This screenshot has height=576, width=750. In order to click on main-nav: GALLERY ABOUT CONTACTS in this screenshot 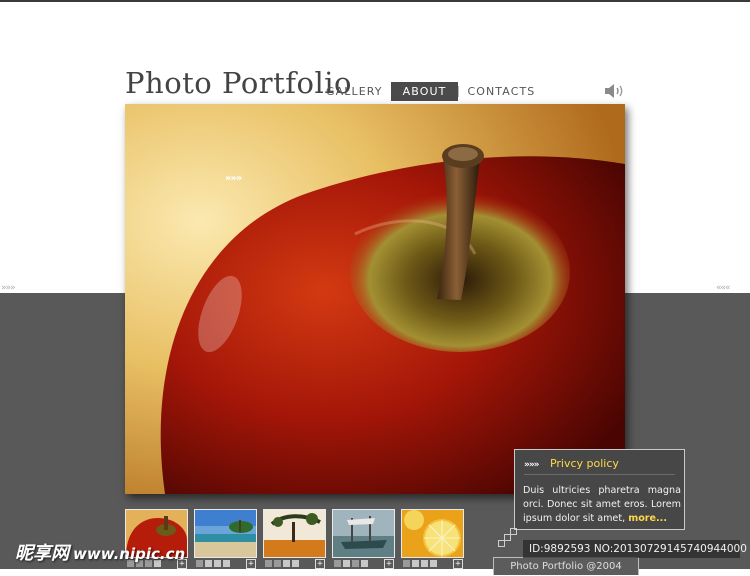, I will do `click(430, 91)`.